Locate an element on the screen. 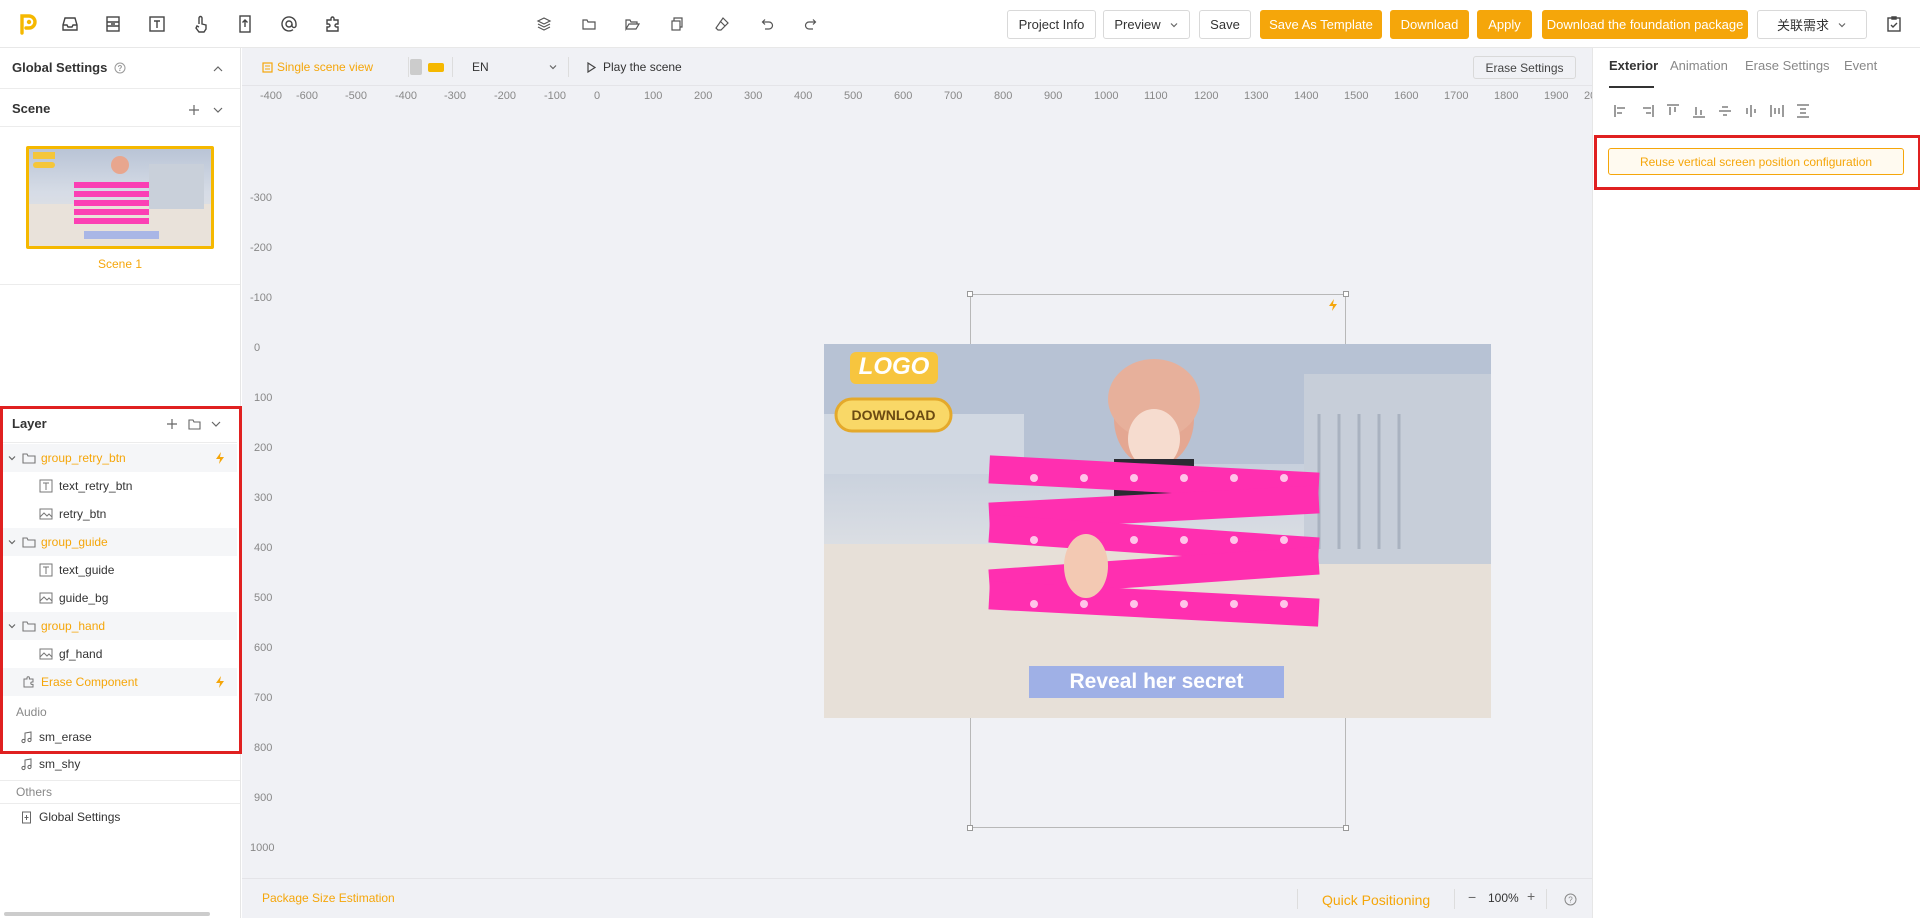 This screenshot has width=1920, height=918. distribute-horizontal-icon is located at coordinates (1777, 111).